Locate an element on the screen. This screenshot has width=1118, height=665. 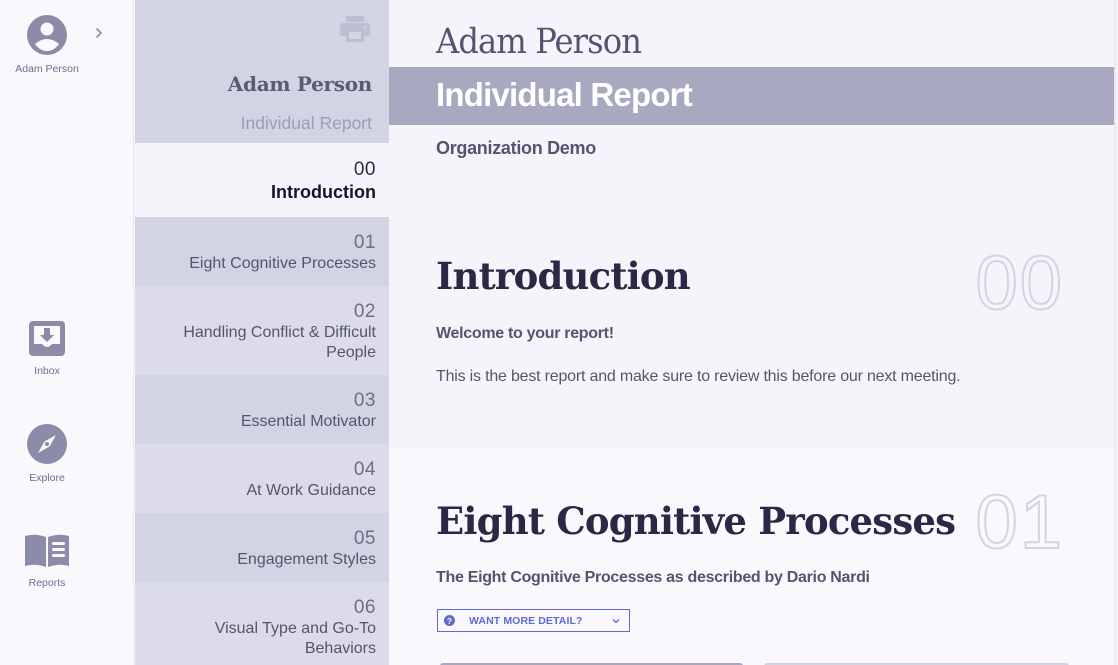
nav-item-eight-cognitive-processes: 01 Eight Cognitive Processes is located at coordinates (262, 251).